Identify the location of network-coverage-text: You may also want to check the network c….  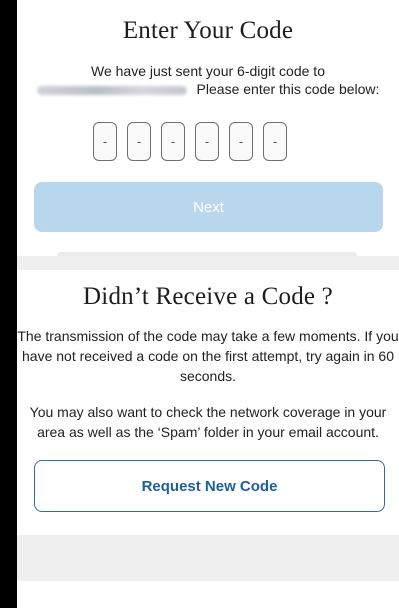
(208, 422).